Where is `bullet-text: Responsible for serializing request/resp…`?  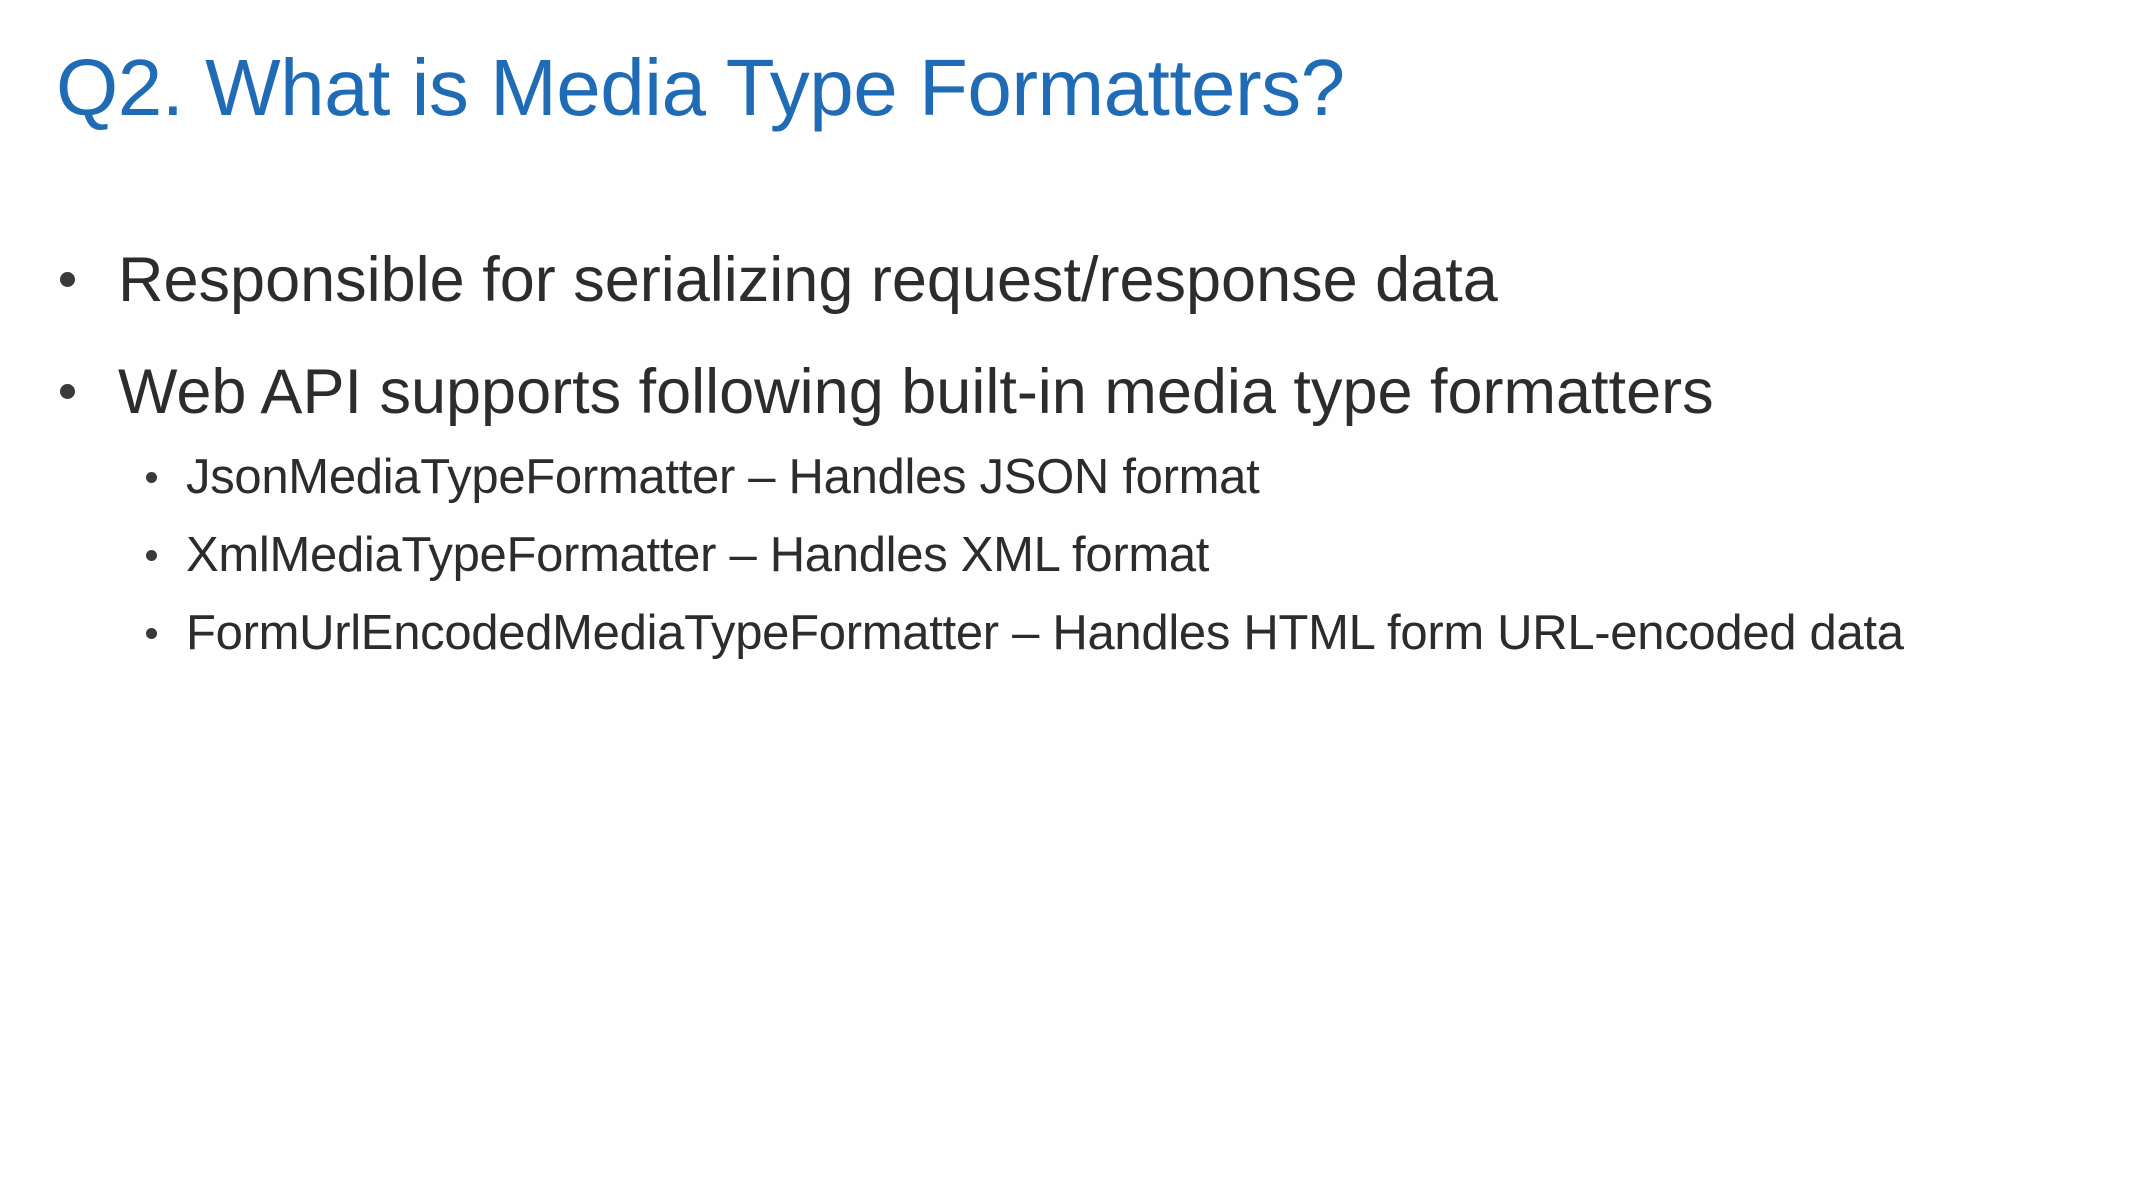
bullet-text: Responsible for serializing request/resp… is located at coordinates (808, 280).